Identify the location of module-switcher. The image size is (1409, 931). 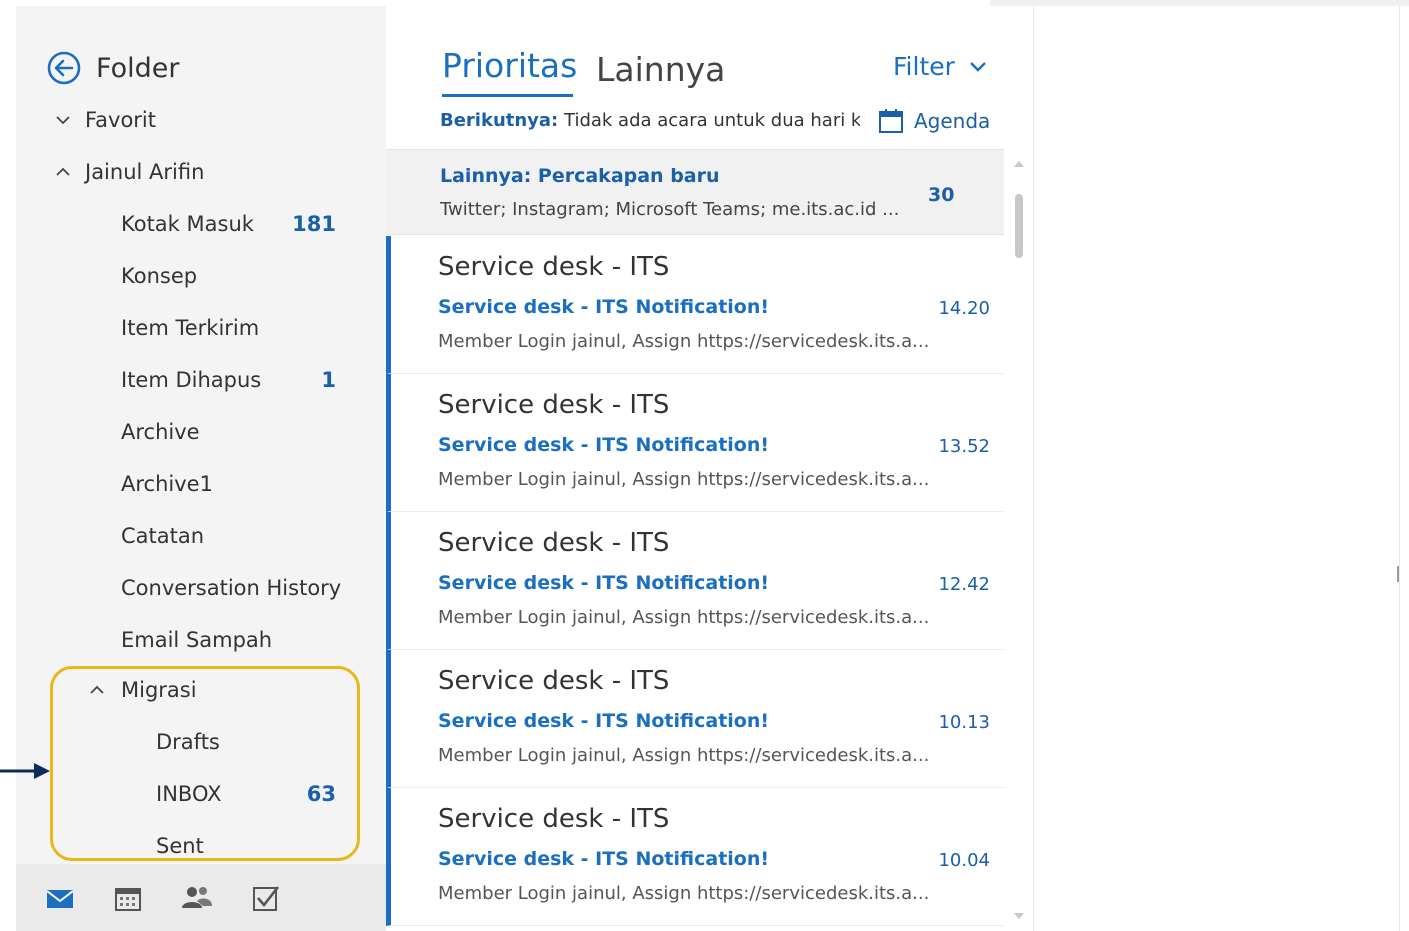
(201, 897).